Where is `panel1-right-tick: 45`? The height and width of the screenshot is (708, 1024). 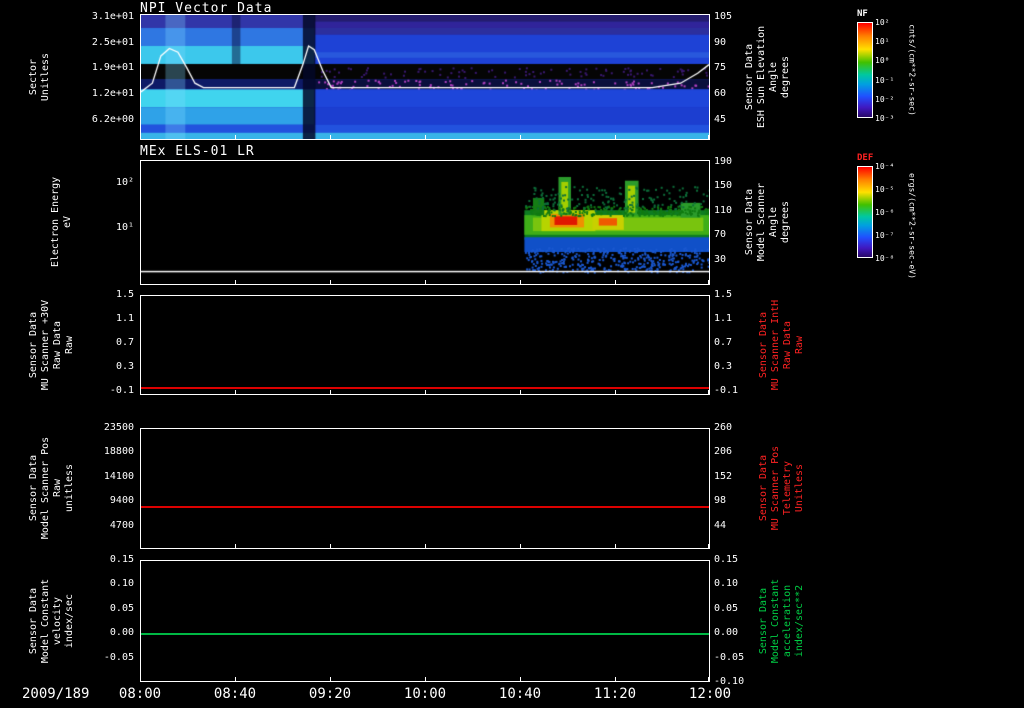 panel1-right-tick: 45 is located at coordinates (720, 119).